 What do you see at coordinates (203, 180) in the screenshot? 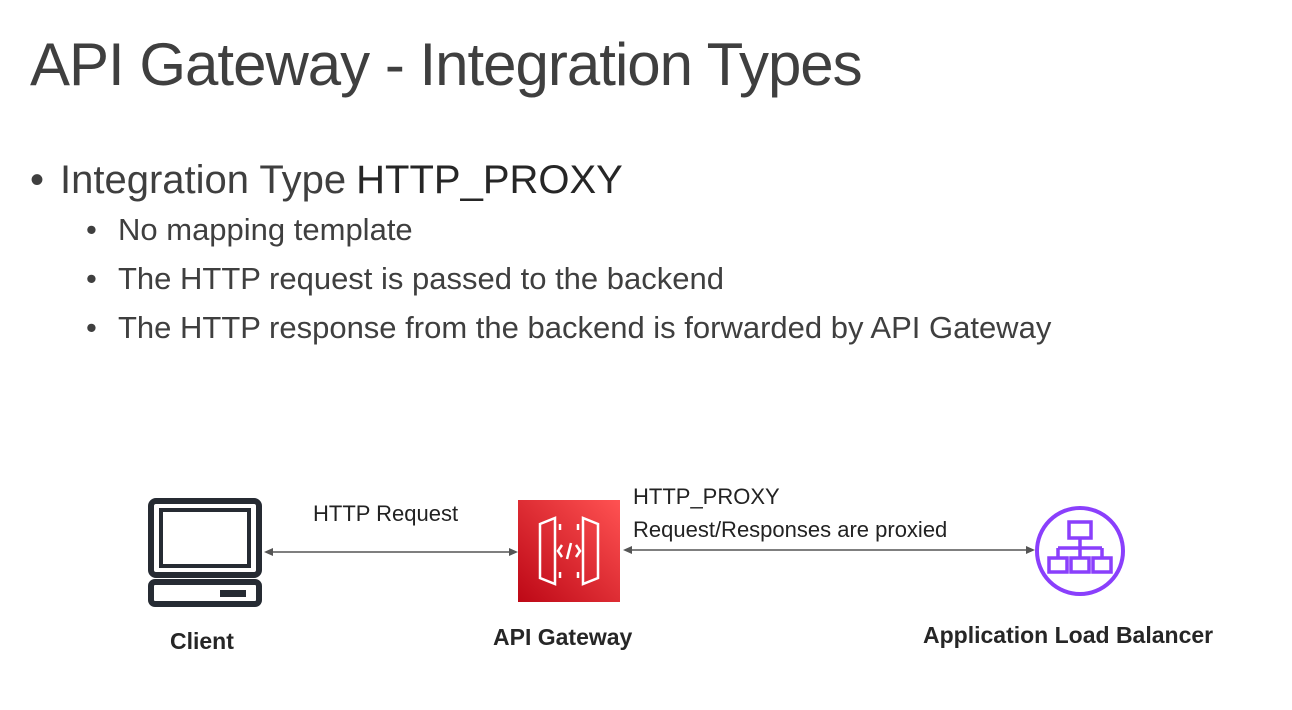
I see `bullet-text: Integration Type` at bounding box center [203, 180].